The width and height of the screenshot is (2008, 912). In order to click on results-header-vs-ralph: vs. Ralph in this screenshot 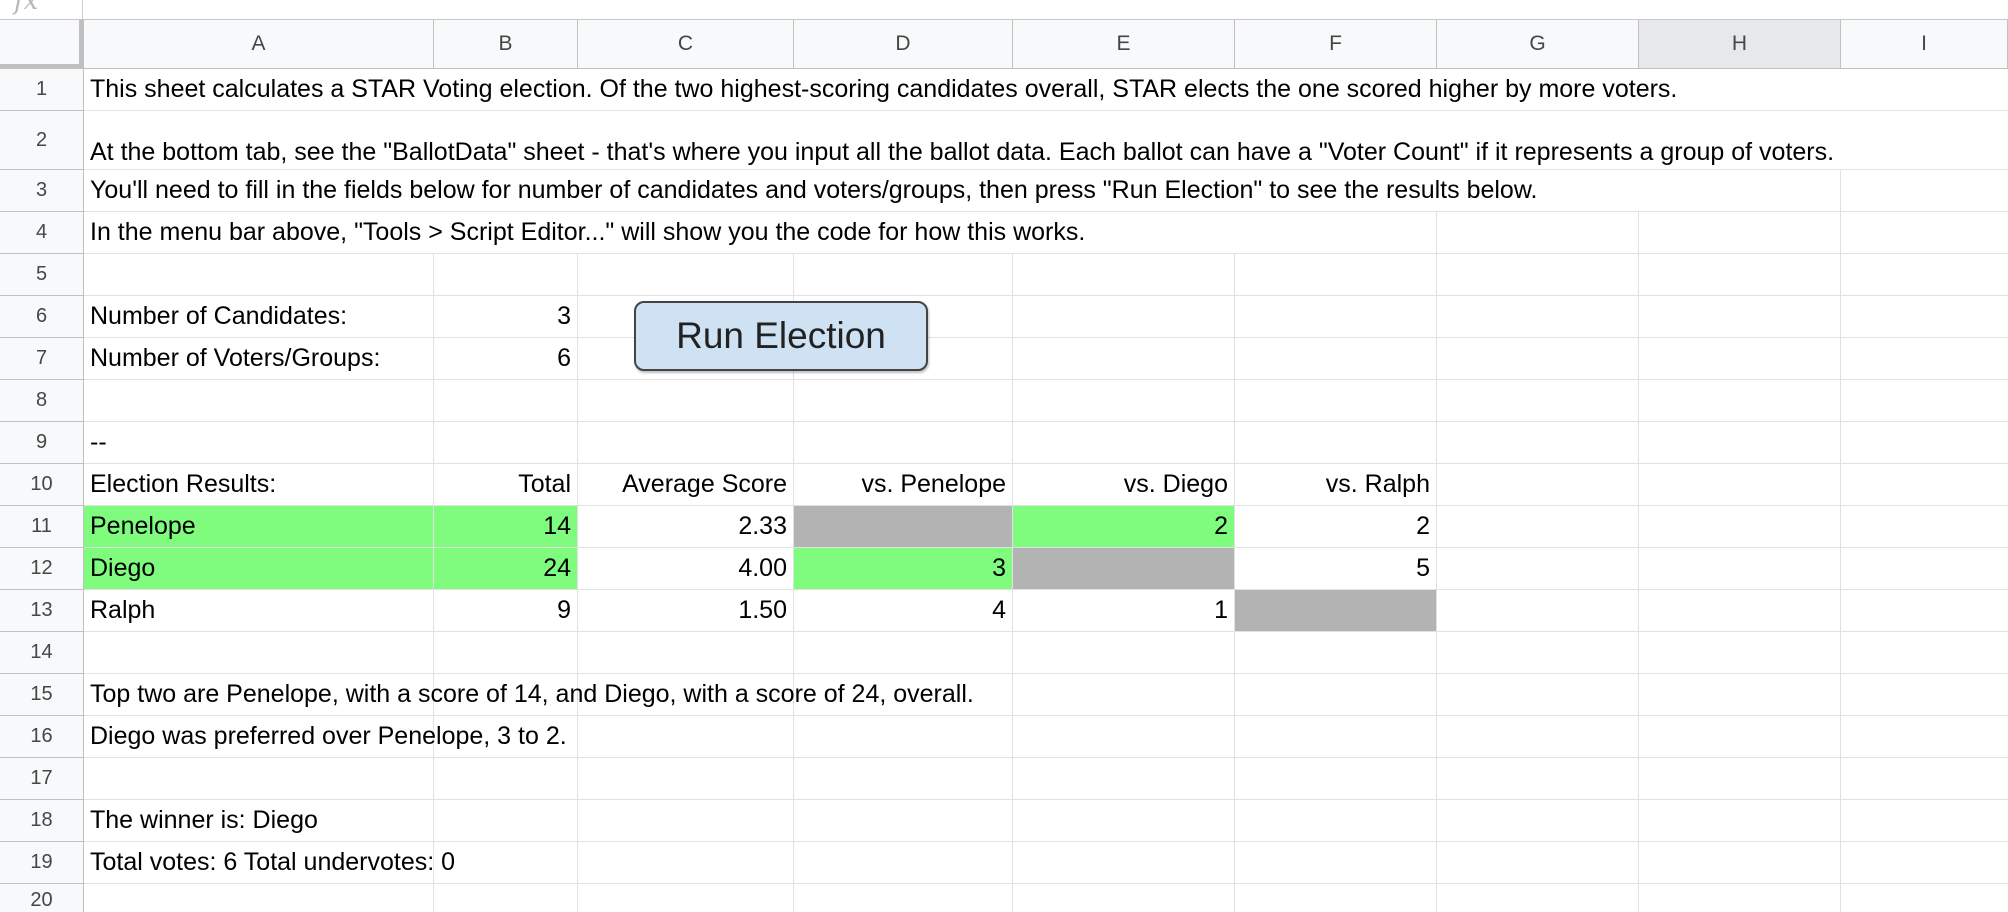, I will do `click(1336, 485)`.